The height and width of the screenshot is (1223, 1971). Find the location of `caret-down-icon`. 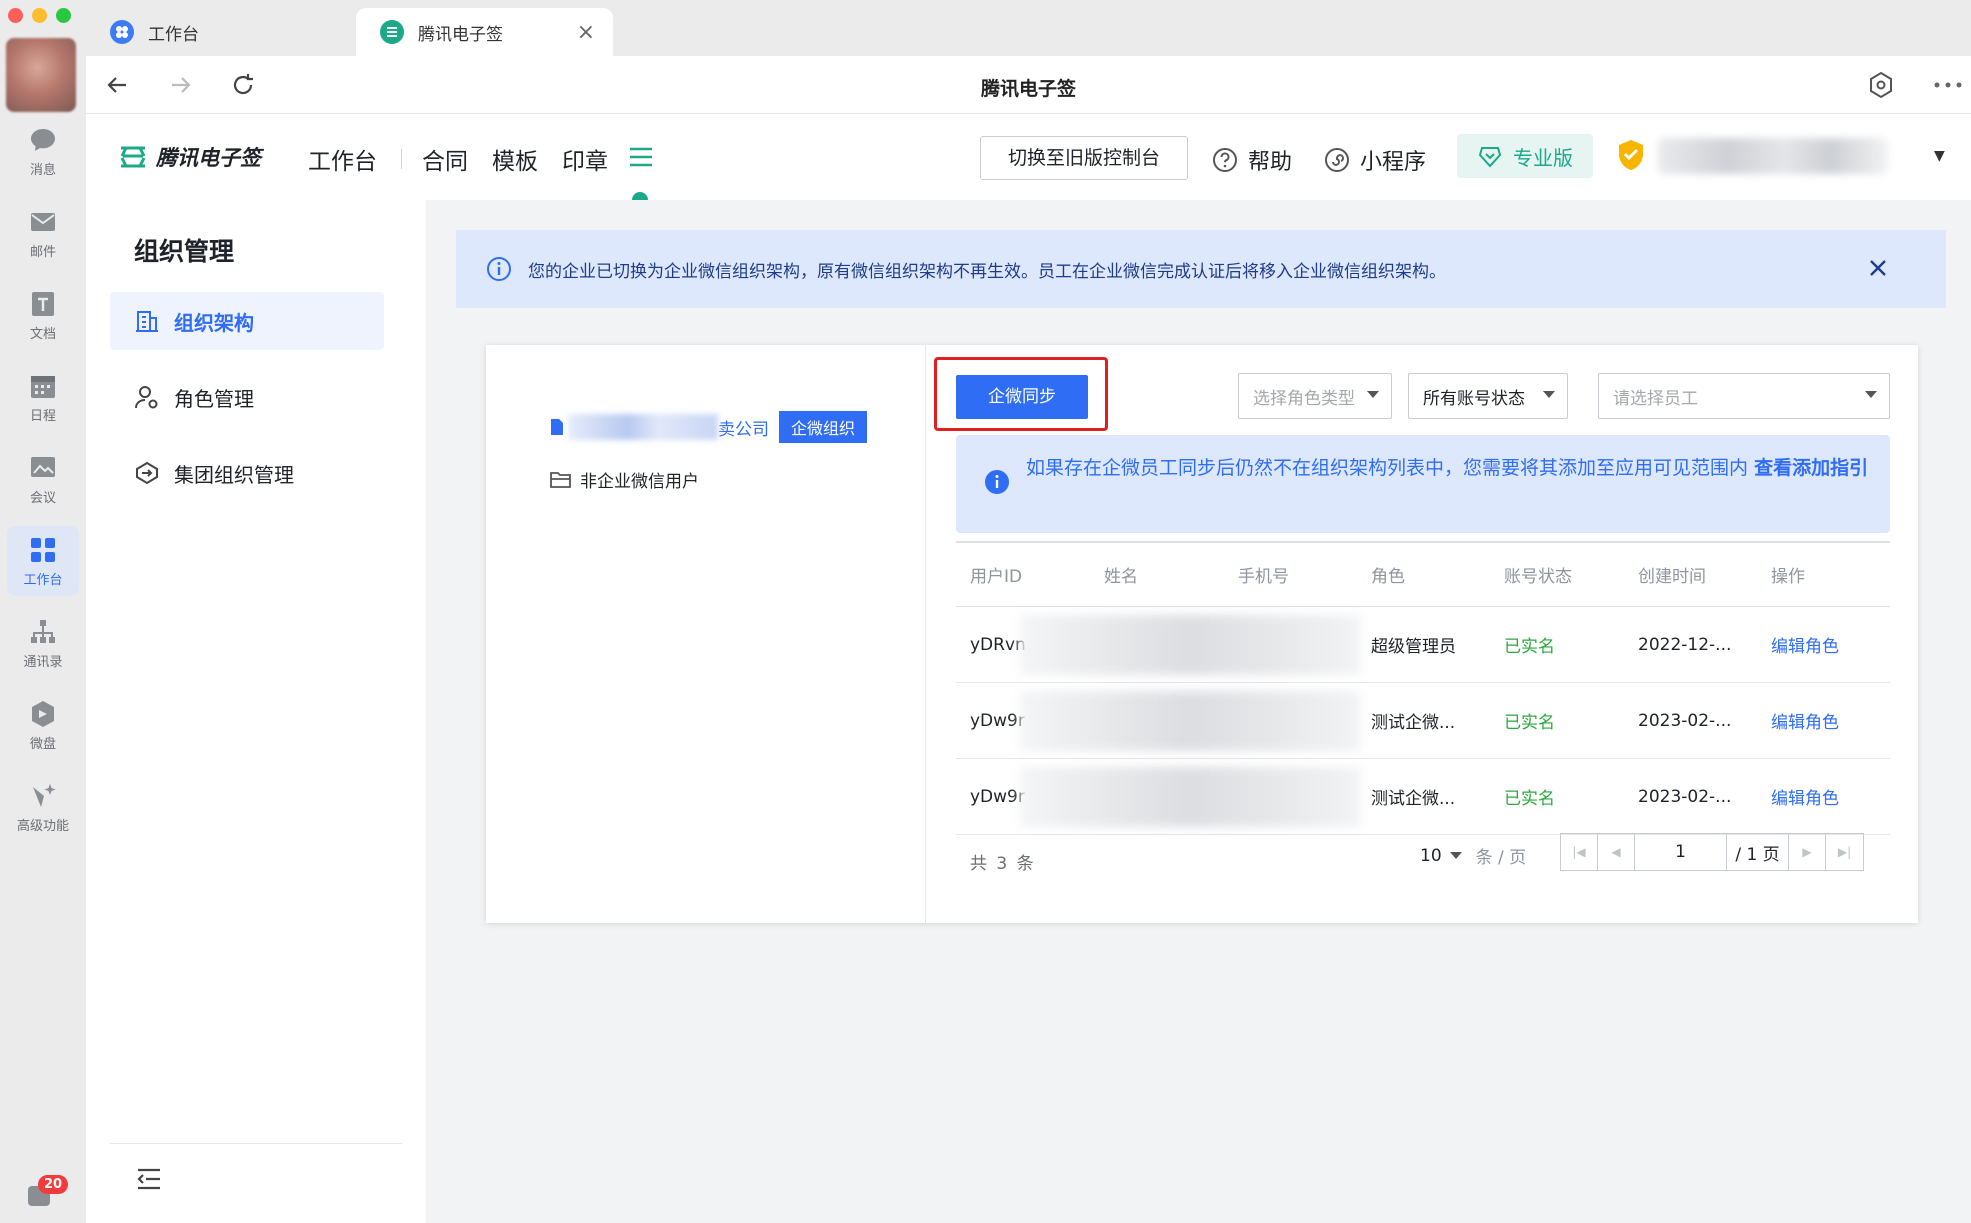

caret-down-icon is located at coordinates (1871, 394).